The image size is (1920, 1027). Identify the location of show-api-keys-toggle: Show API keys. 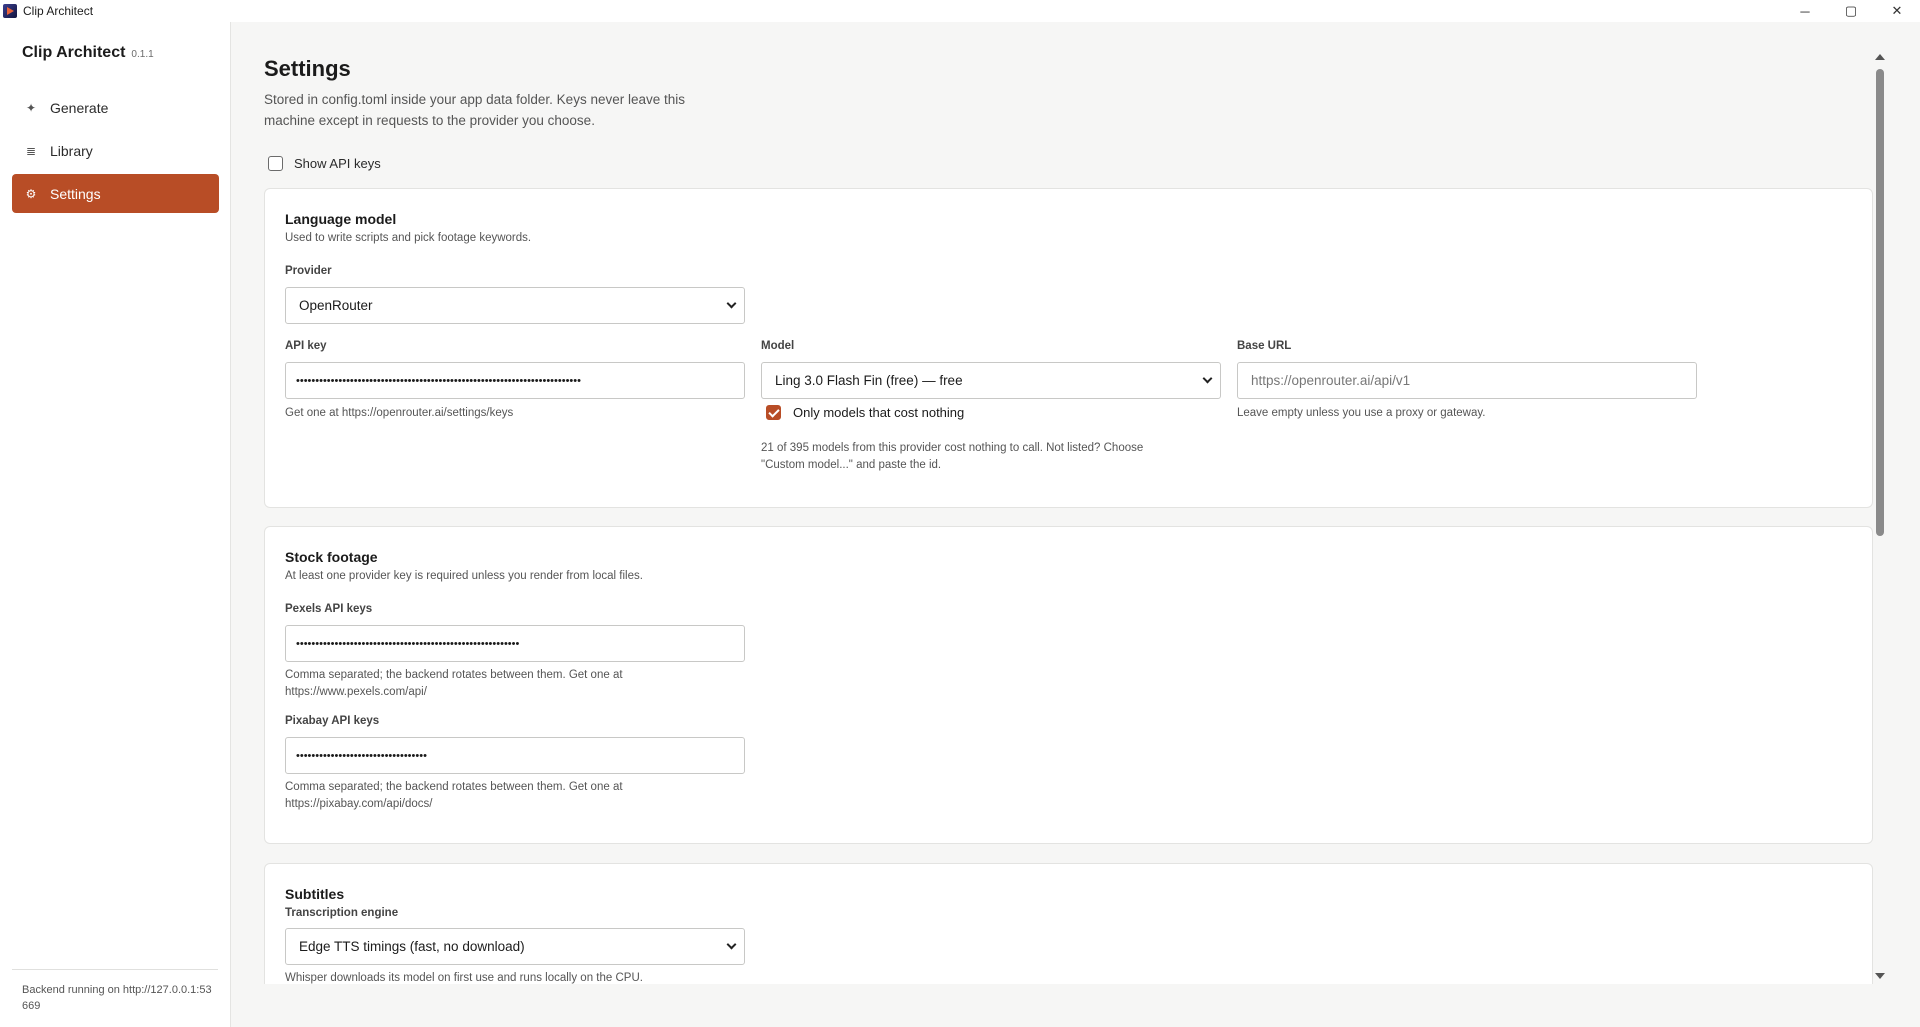
(324, 163).